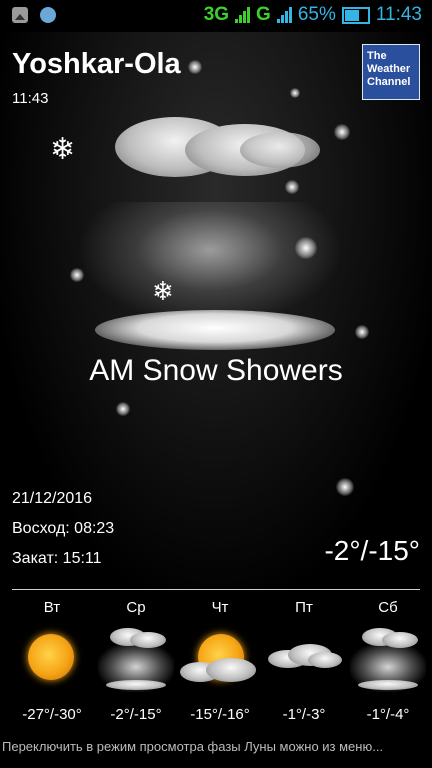  I want to click on network-3g-label: 3G, so click(216, 14).